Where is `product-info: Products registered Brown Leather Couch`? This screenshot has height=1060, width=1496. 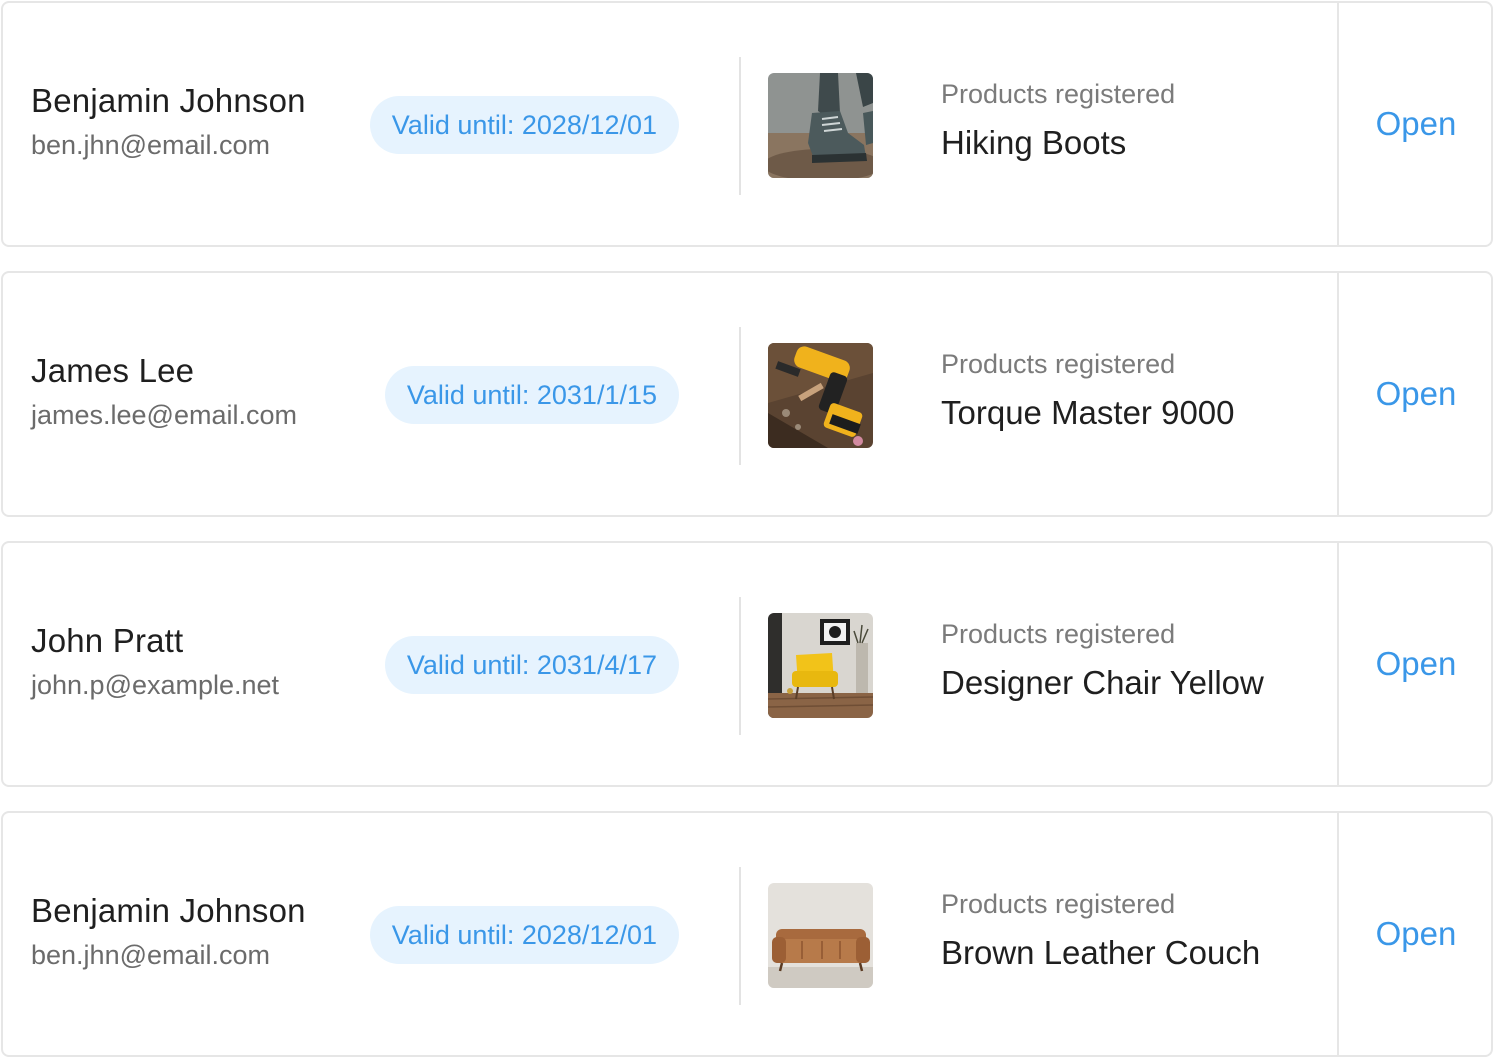 product-info: Products registered Brown Leather Couch is located at coordinates (1136, 930).